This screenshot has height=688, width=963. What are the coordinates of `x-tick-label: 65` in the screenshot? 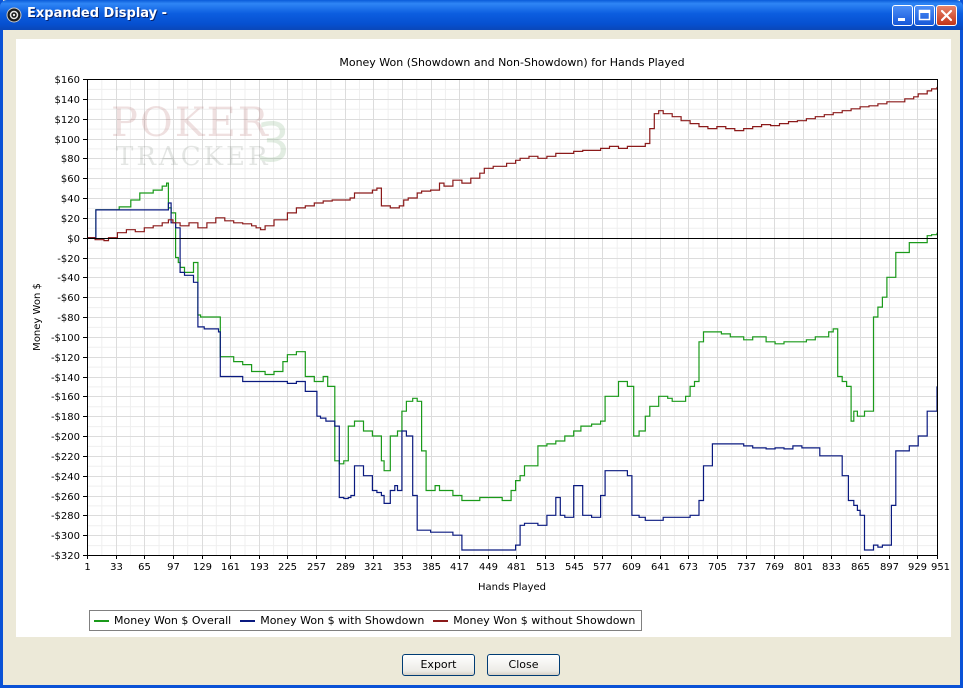 It's located at (144, 567).